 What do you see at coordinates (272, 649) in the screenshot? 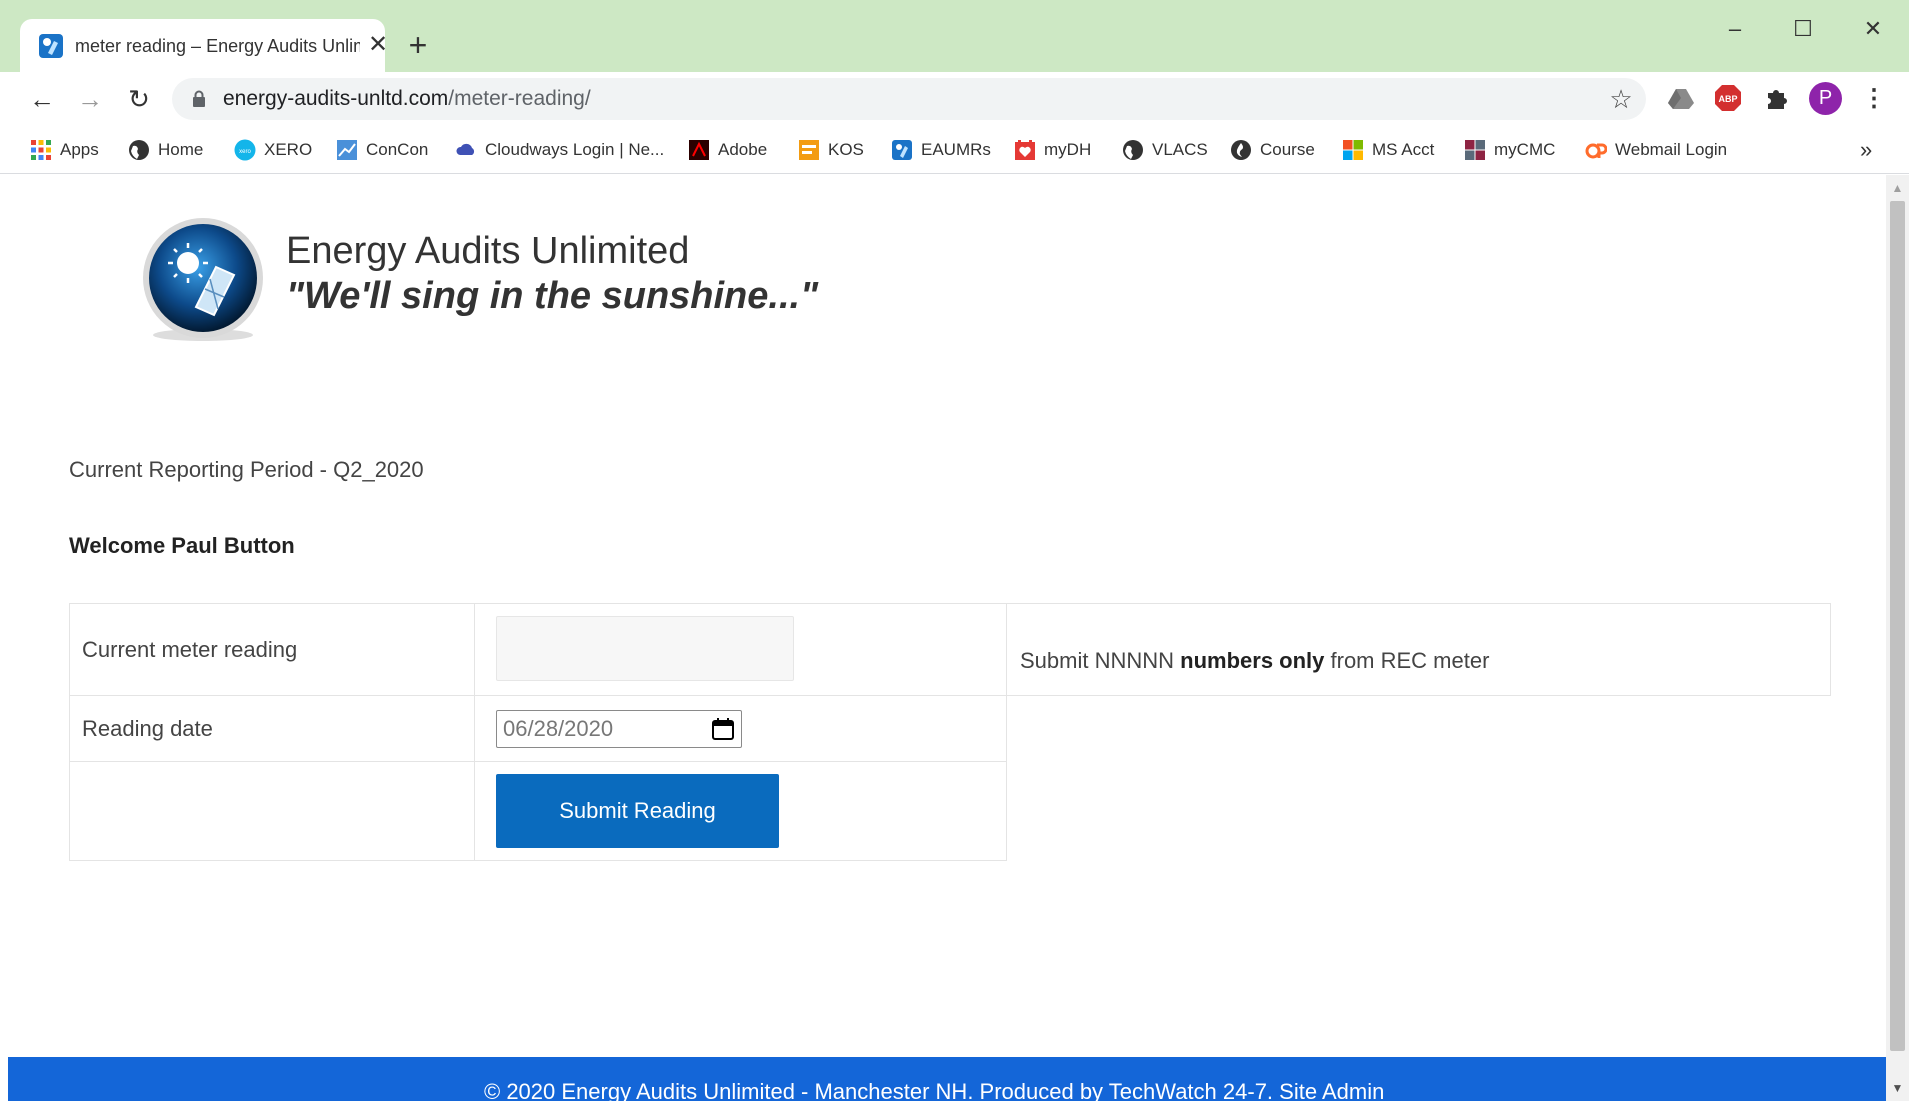
I see `meter-reading-label: Current meter reading` at bounding box center [272, 649].